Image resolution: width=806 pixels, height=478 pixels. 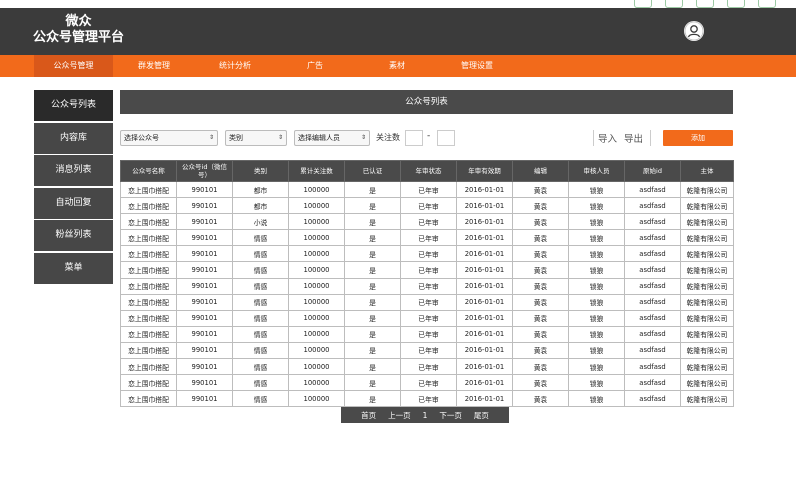 I want to click on followers-min-input, so click(x=414, y=138).